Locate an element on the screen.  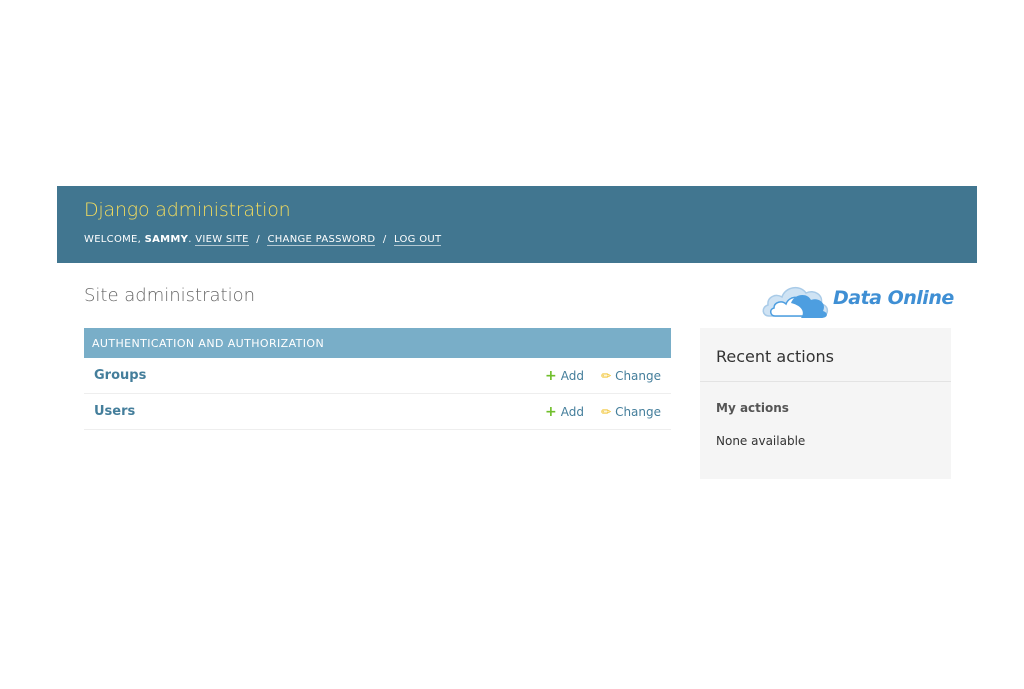
view-site-link: VIEW SITE is located at coordinates (222, 240).